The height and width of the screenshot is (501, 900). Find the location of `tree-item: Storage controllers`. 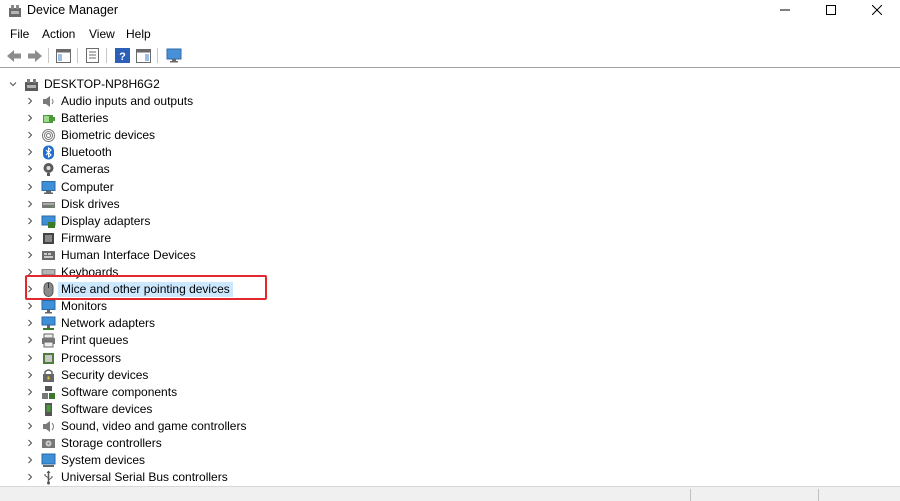

tree-item: Storage controllers is located at coordinates (450, 443).